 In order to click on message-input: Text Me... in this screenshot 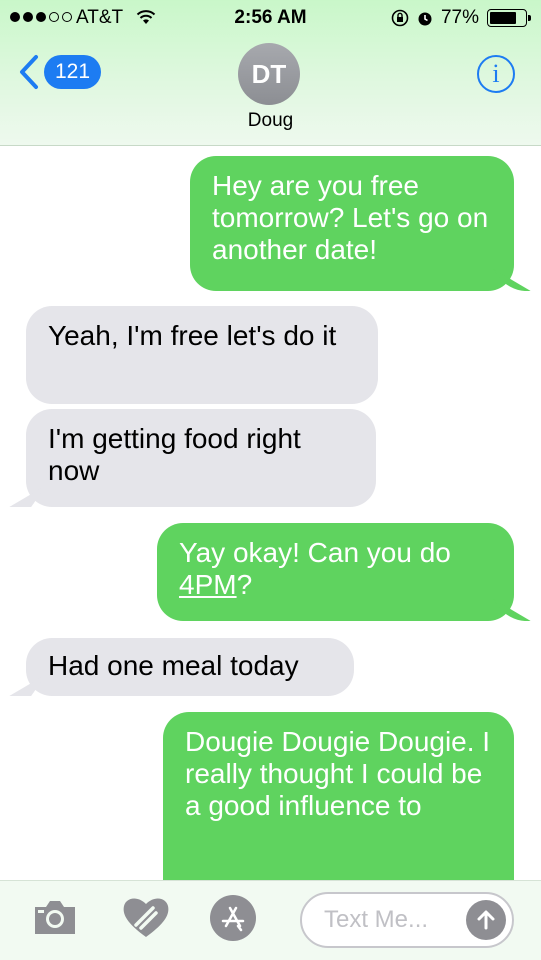, I will do `click(407, 920)`.